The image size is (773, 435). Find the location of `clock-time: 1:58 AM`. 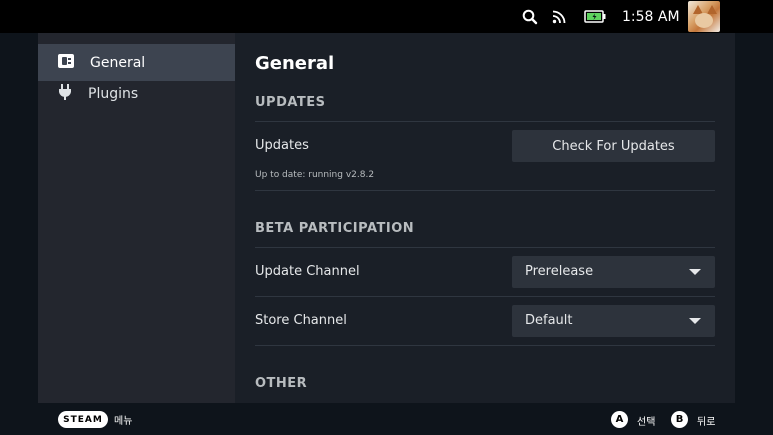

clock-time: 1:58 AM is located at coordinates (651, 16).